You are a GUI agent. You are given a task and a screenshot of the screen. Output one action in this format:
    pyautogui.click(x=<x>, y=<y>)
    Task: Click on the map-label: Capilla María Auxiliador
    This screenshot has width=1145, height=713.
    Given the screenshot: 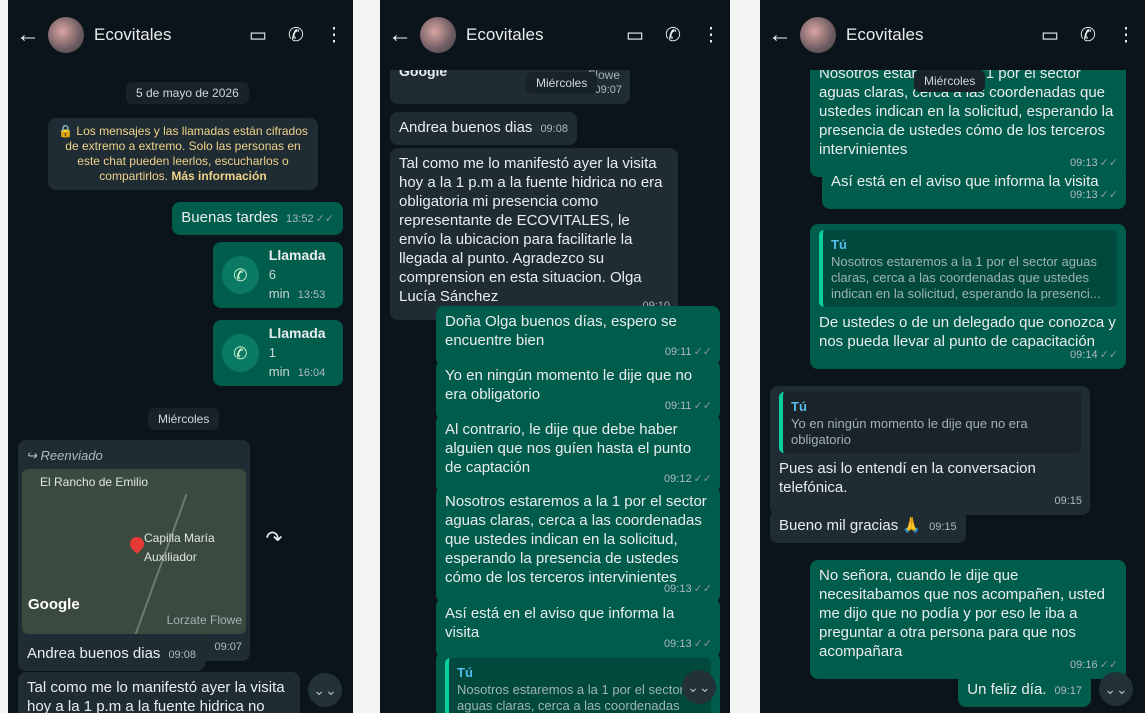 What is the action you would take?
    pyautogui.click(x=179, y=547)
    